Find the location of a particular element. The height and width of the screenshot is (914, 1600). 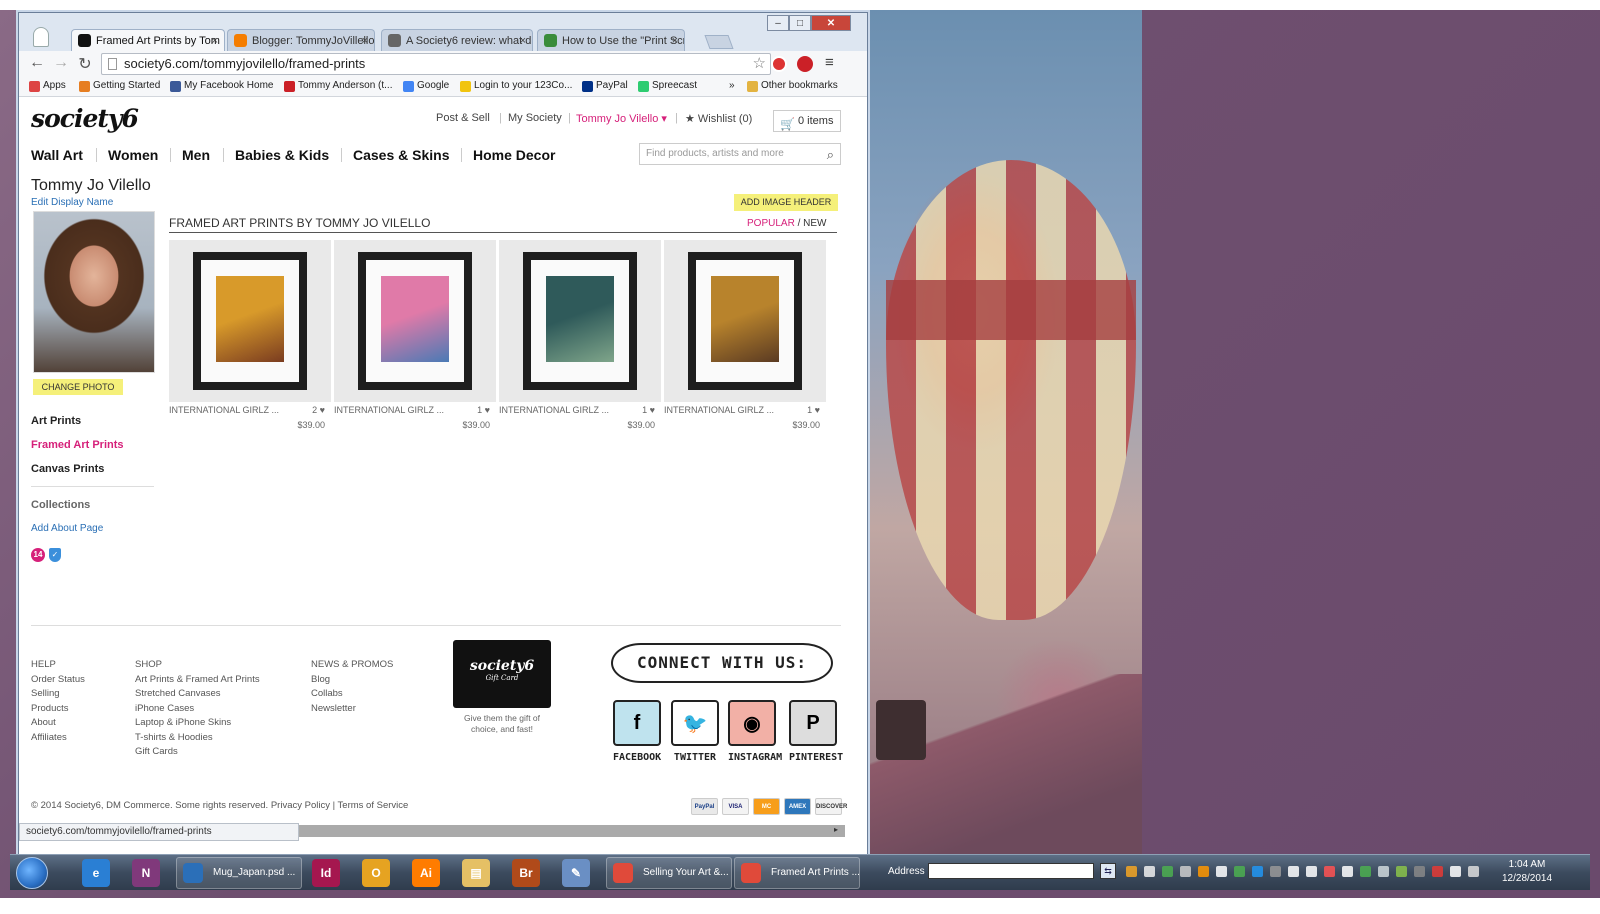

explorer-icon: ▤ is located at coordinates (476, 873).